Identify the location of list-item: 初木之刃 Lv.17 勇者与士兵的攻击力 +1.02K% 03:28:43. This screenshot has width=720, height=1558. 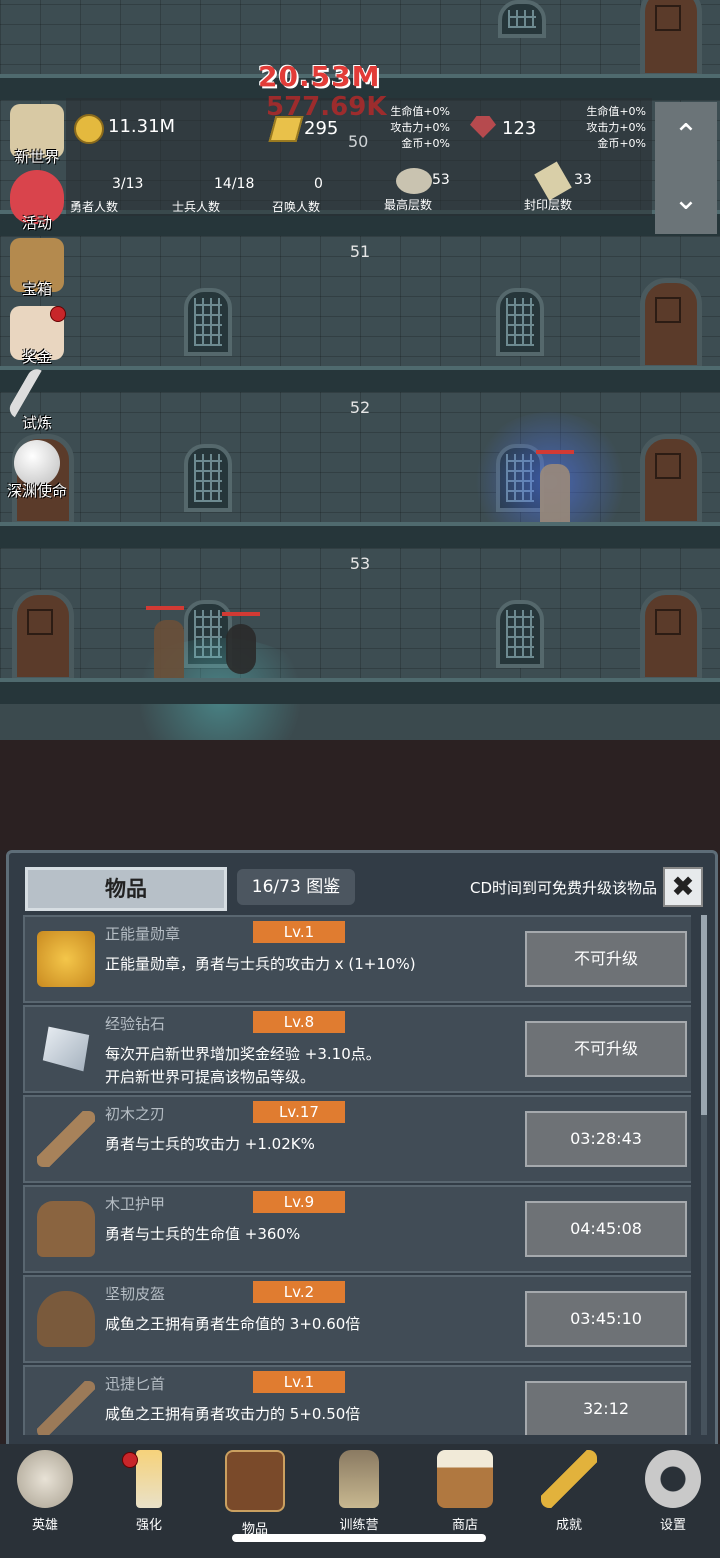
(357, 1139).